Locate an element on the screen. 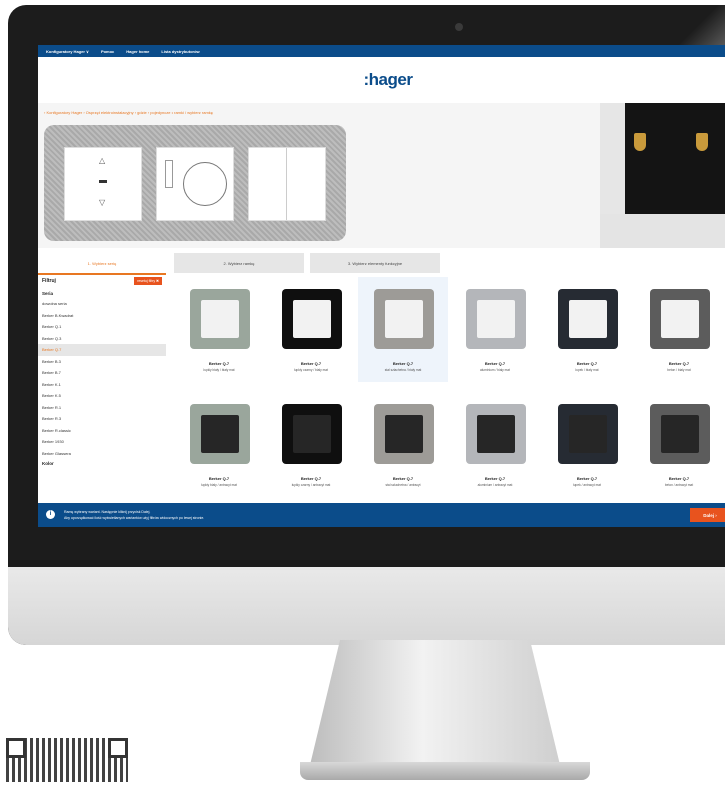 The width and height of the screenshot is (725, 785). double-switch-module is located at coordinates (287, 184).